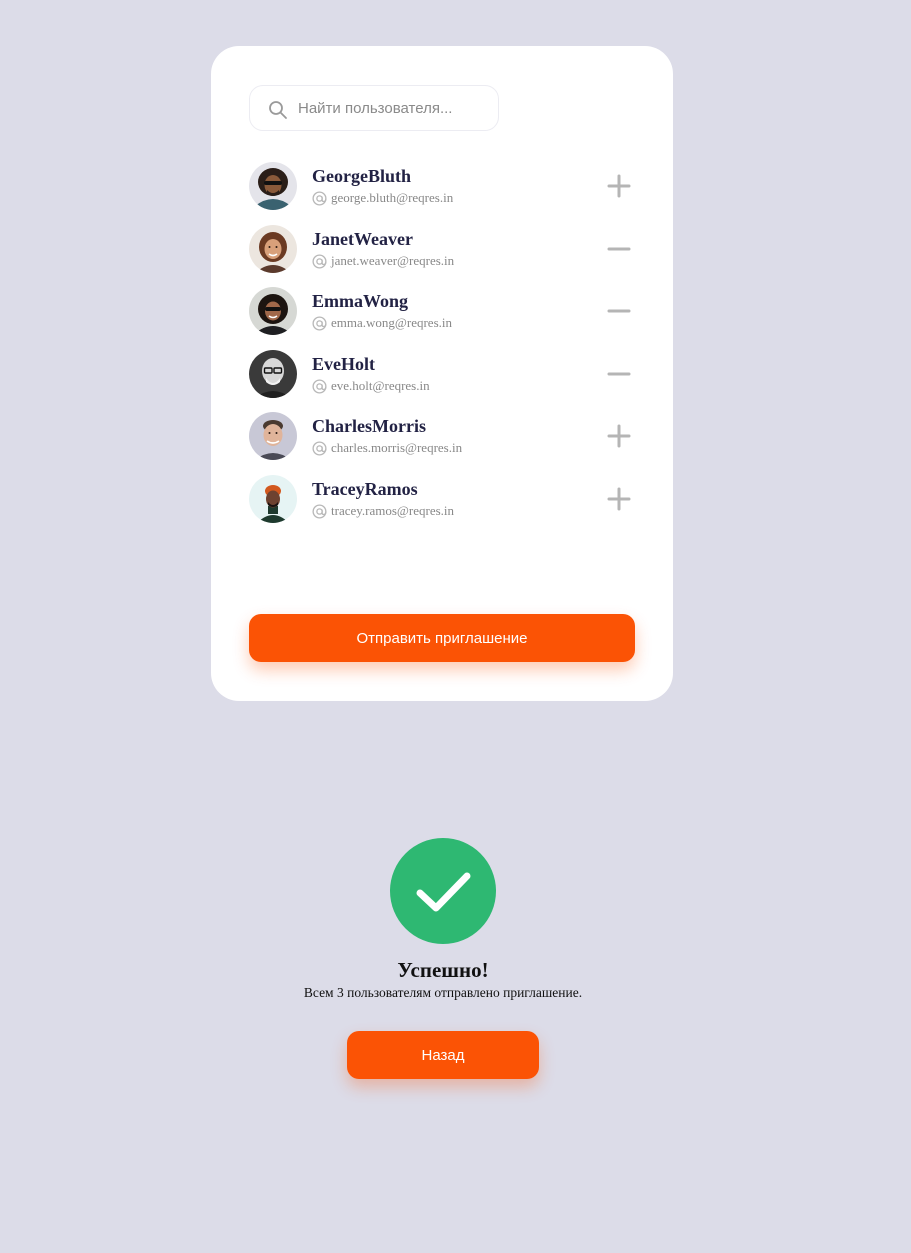  I want to click on avatar-emma-wong-icon, so click(273, 311).